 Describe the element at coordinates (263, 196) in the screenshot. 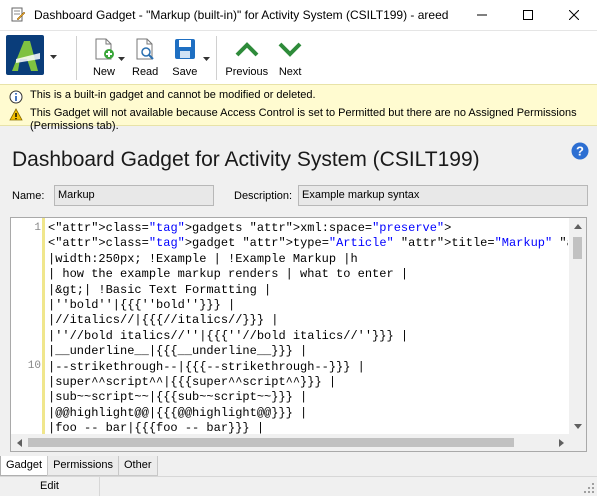

I see `description-label: Description:` at that location.